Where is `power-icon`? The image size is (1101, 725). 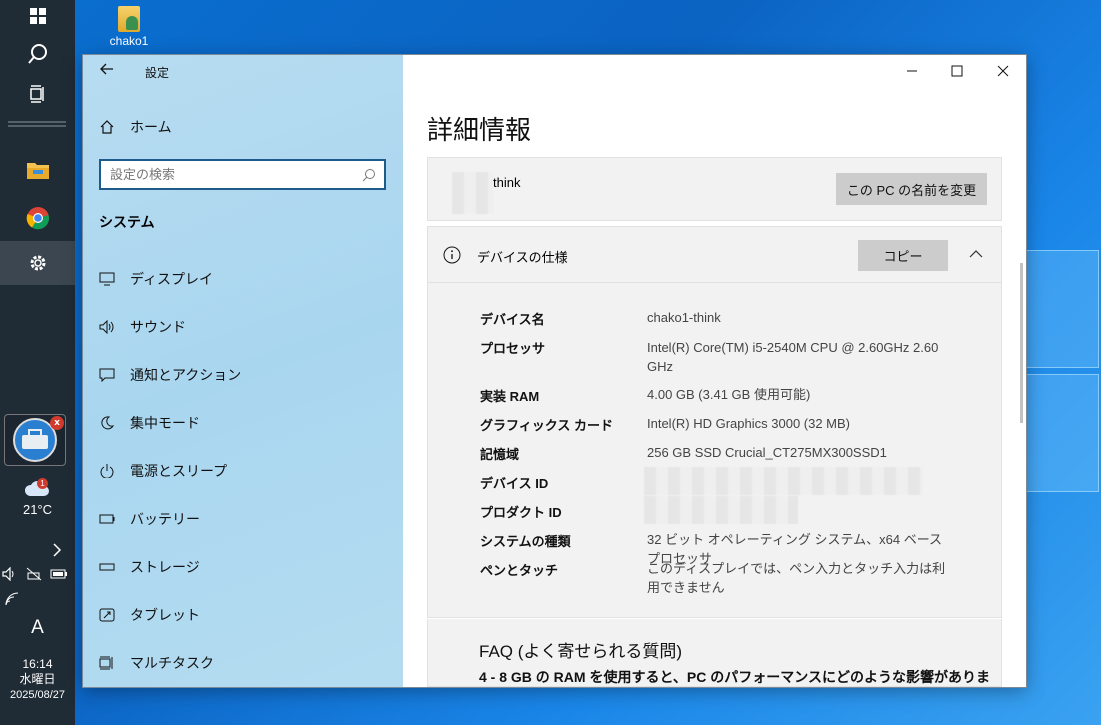
power-icon is located at coordinates (107, 471).